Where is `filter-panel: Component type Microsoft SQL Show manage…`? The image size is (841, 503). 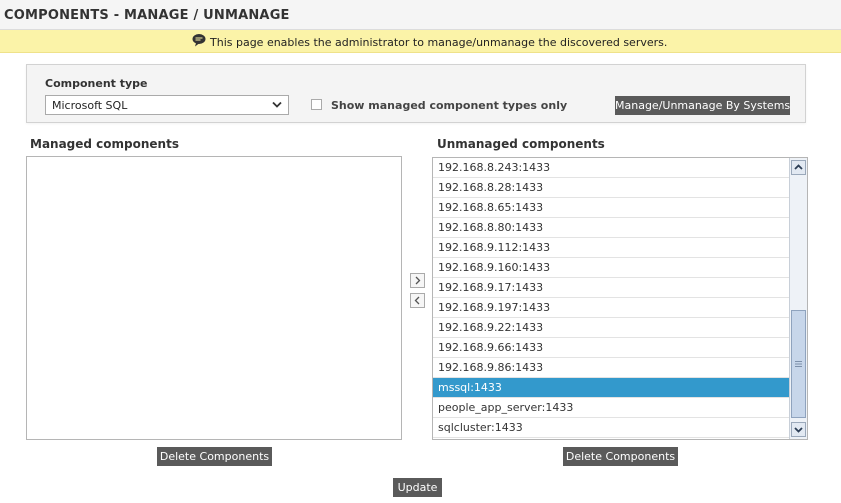 filter-panel: Component type Microsoft SQL Show manage… is located at coordinates (416, 93).